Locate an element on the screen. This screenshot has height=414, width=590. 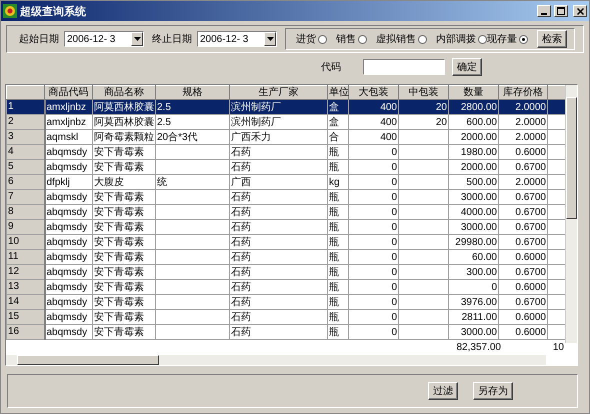
row-number: 5 is located at coordinates (11, 166).